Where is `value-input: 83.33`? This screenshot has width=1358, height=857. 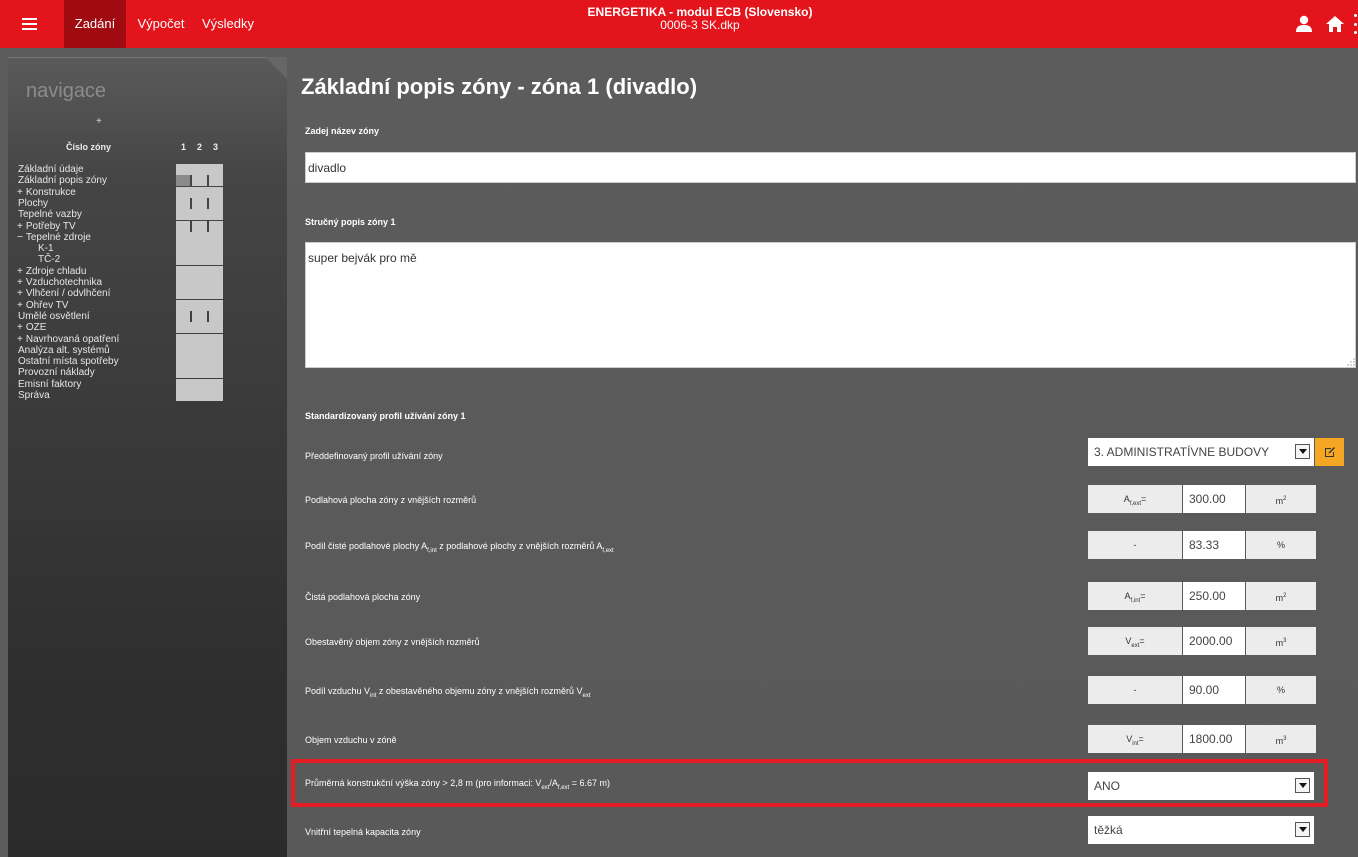
value-input: 83.33 is located at coordinates (1214, 545).